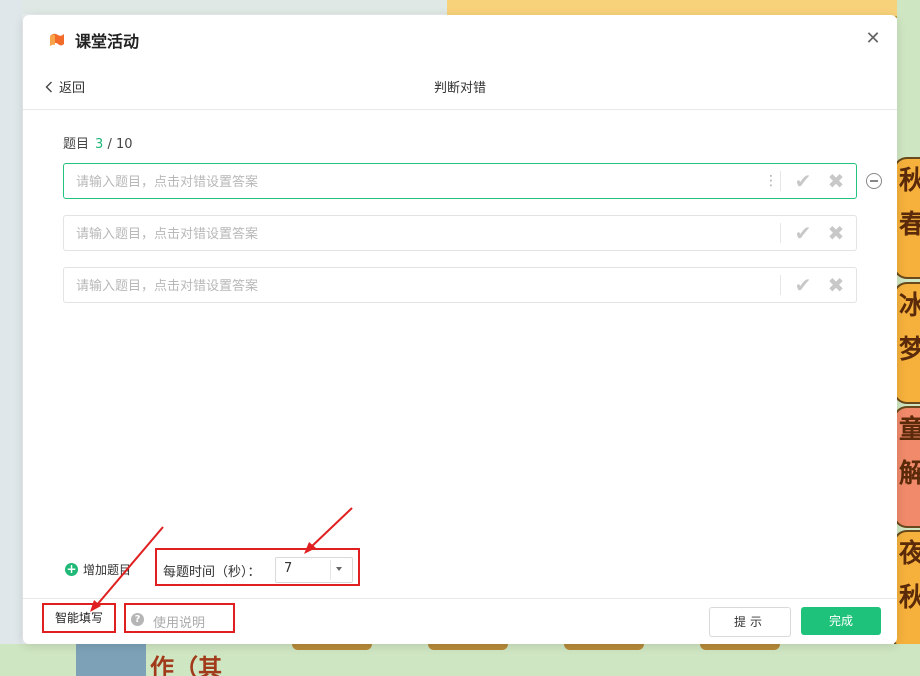 The image size is (920, 676). Describe the element at coordinates (137, 619) in the screenshot. I see `question-circle-icon: ?` at that location.